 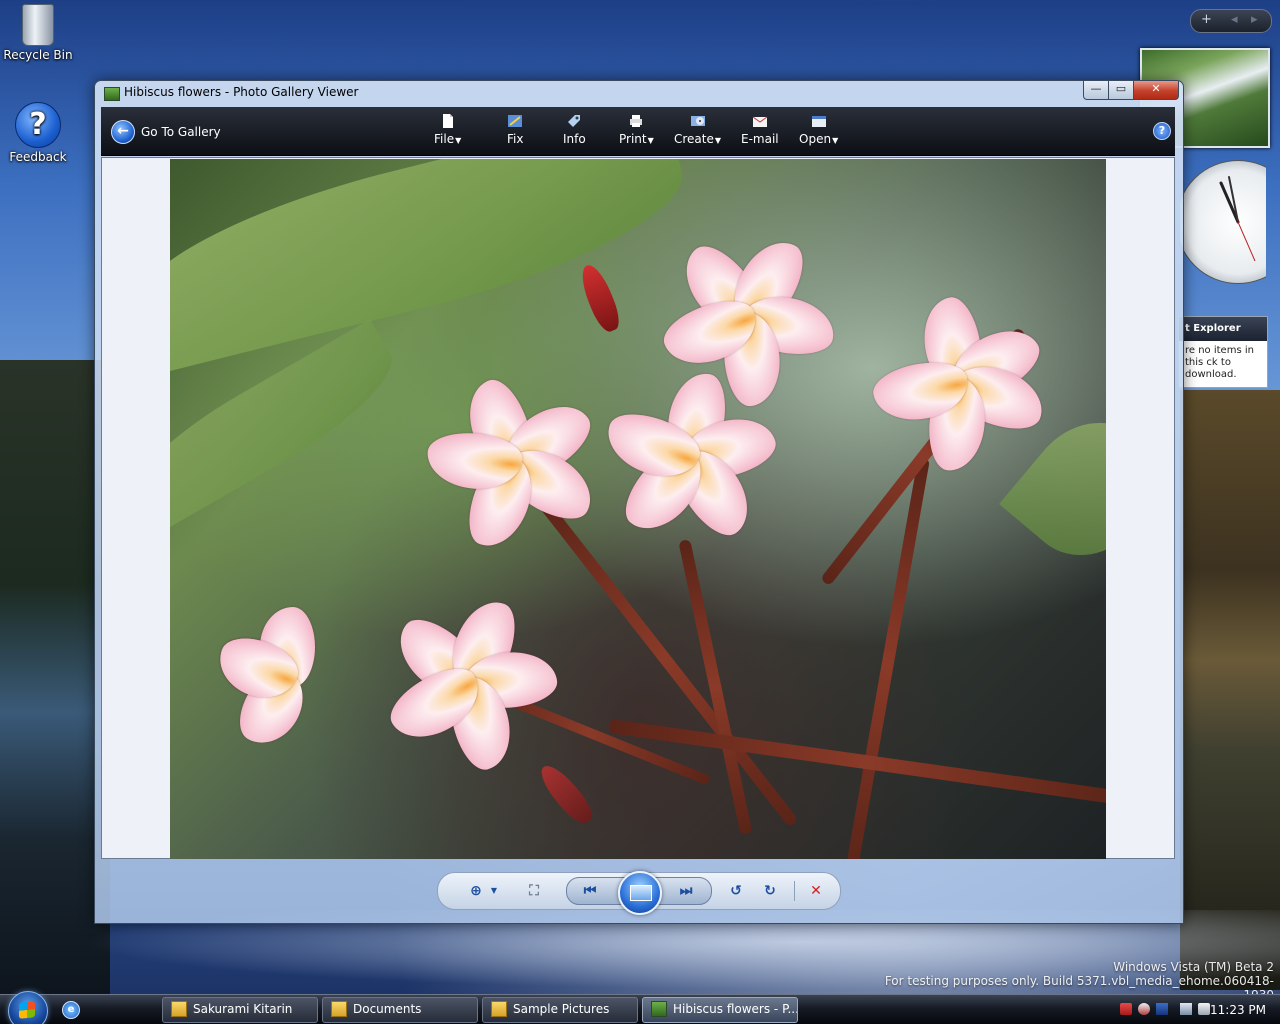 I want to click on clock-gadget, so click(x=1223, y=222).